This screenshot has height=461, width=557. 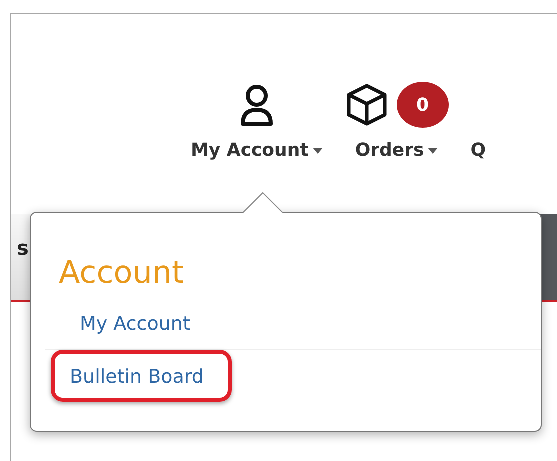 I want to click on cut-off-nav-label: s, so click(x=20, y=257).